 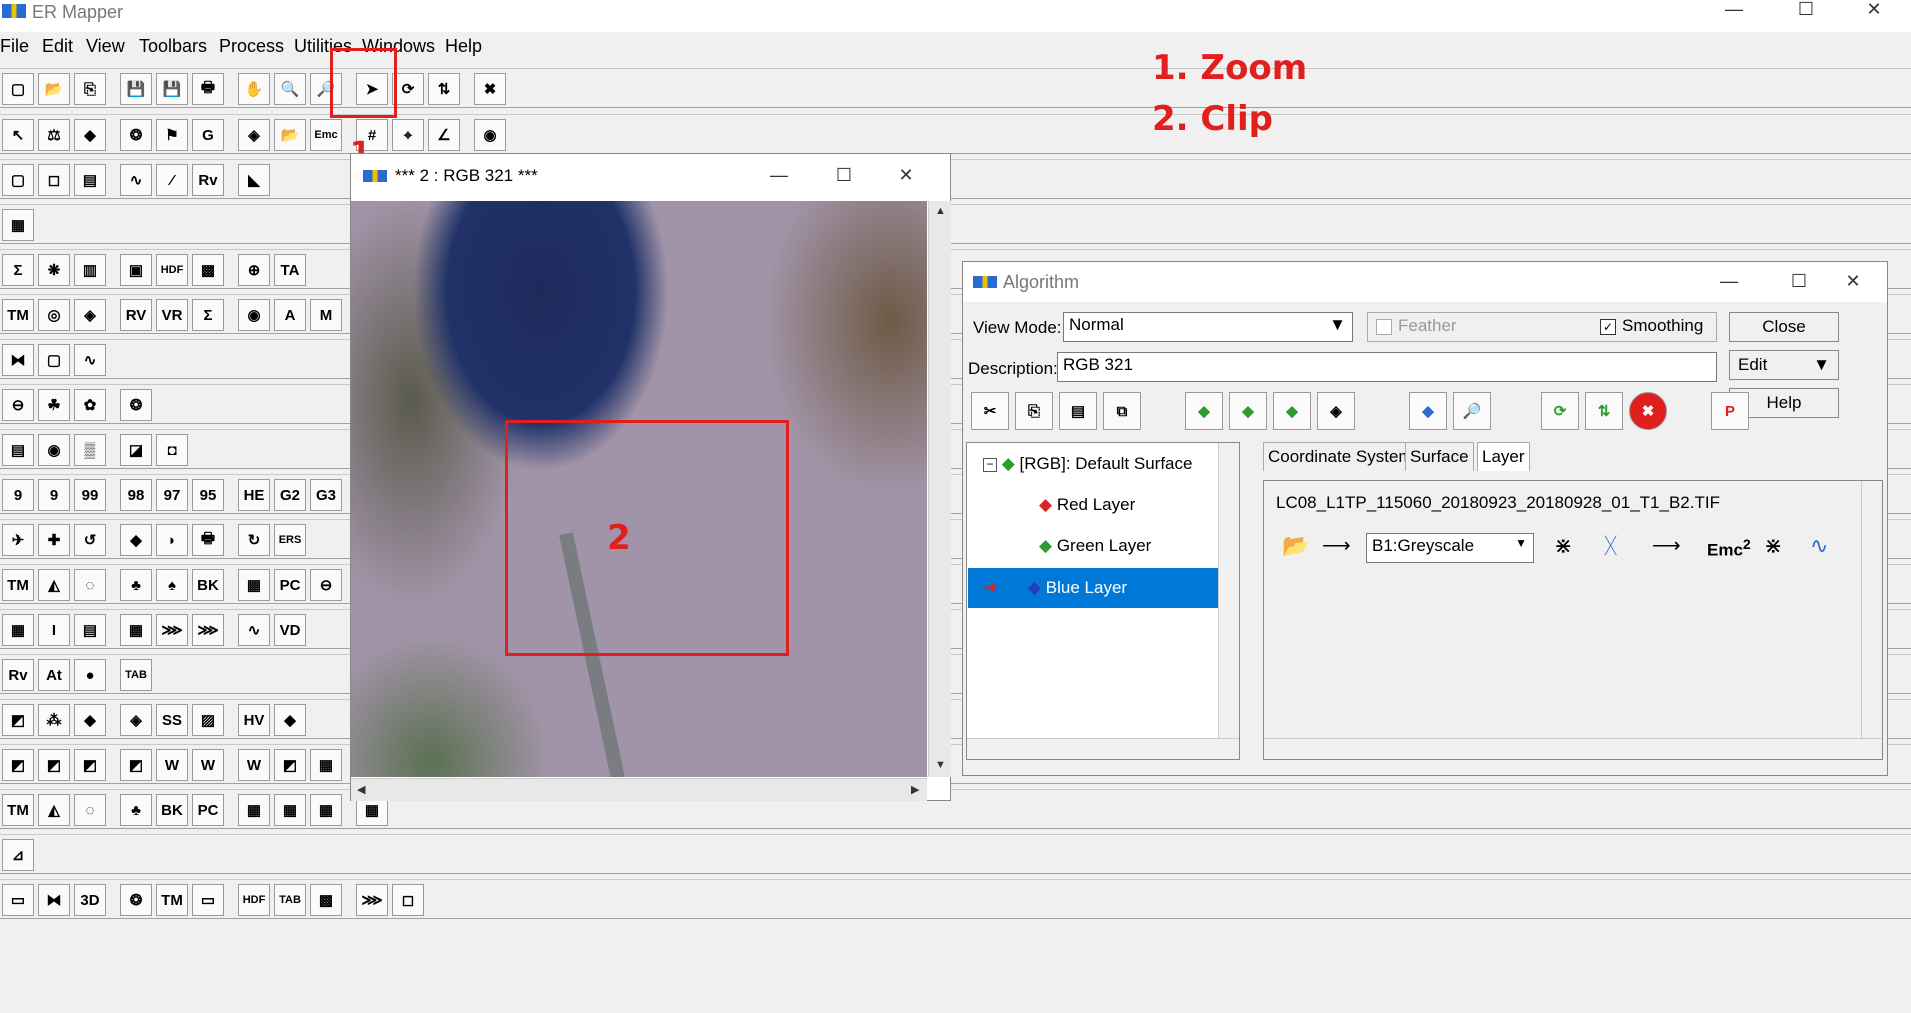 What do you see at coordinates (172, 720) in the screenshot?
I see `toolbar-row15-tool-5-icon: SS` at bounding box center [172, 720].